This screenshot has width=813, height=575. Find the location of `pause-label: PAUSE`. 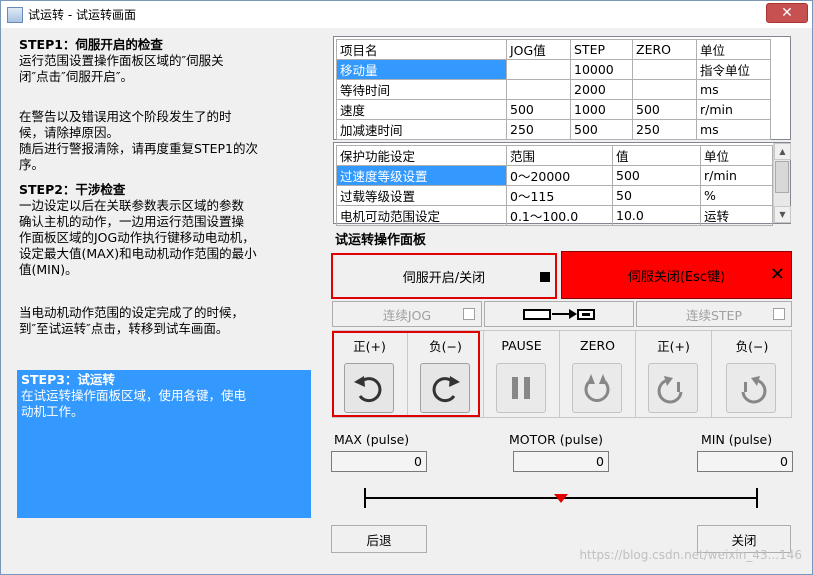

pause-label: PAUSE is located at coordinates (521, 345).